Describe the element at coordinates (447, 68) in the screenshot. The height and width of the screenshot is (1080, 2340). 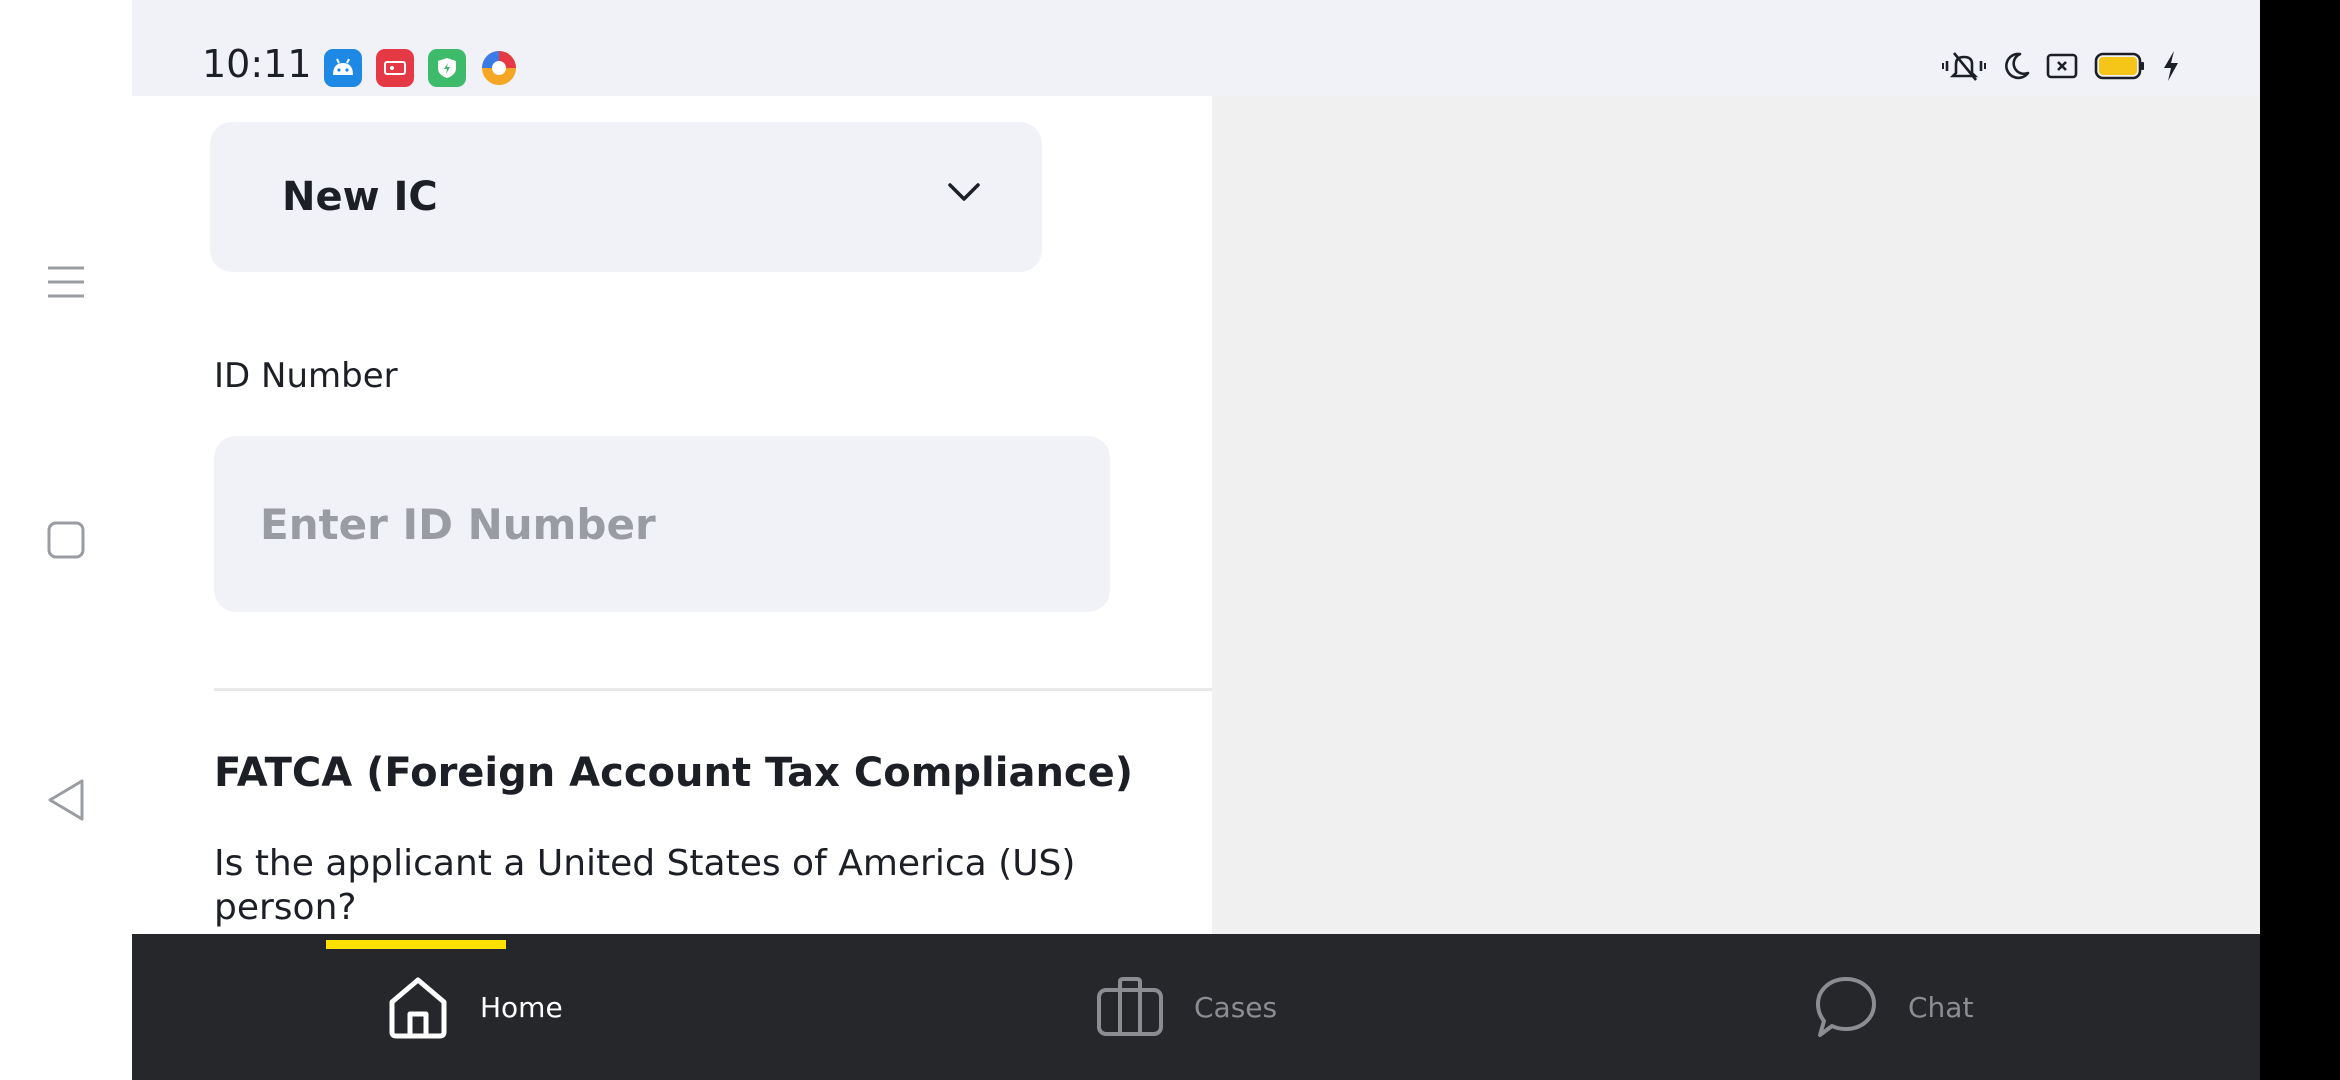
I see `security-shield-icon` at that location.